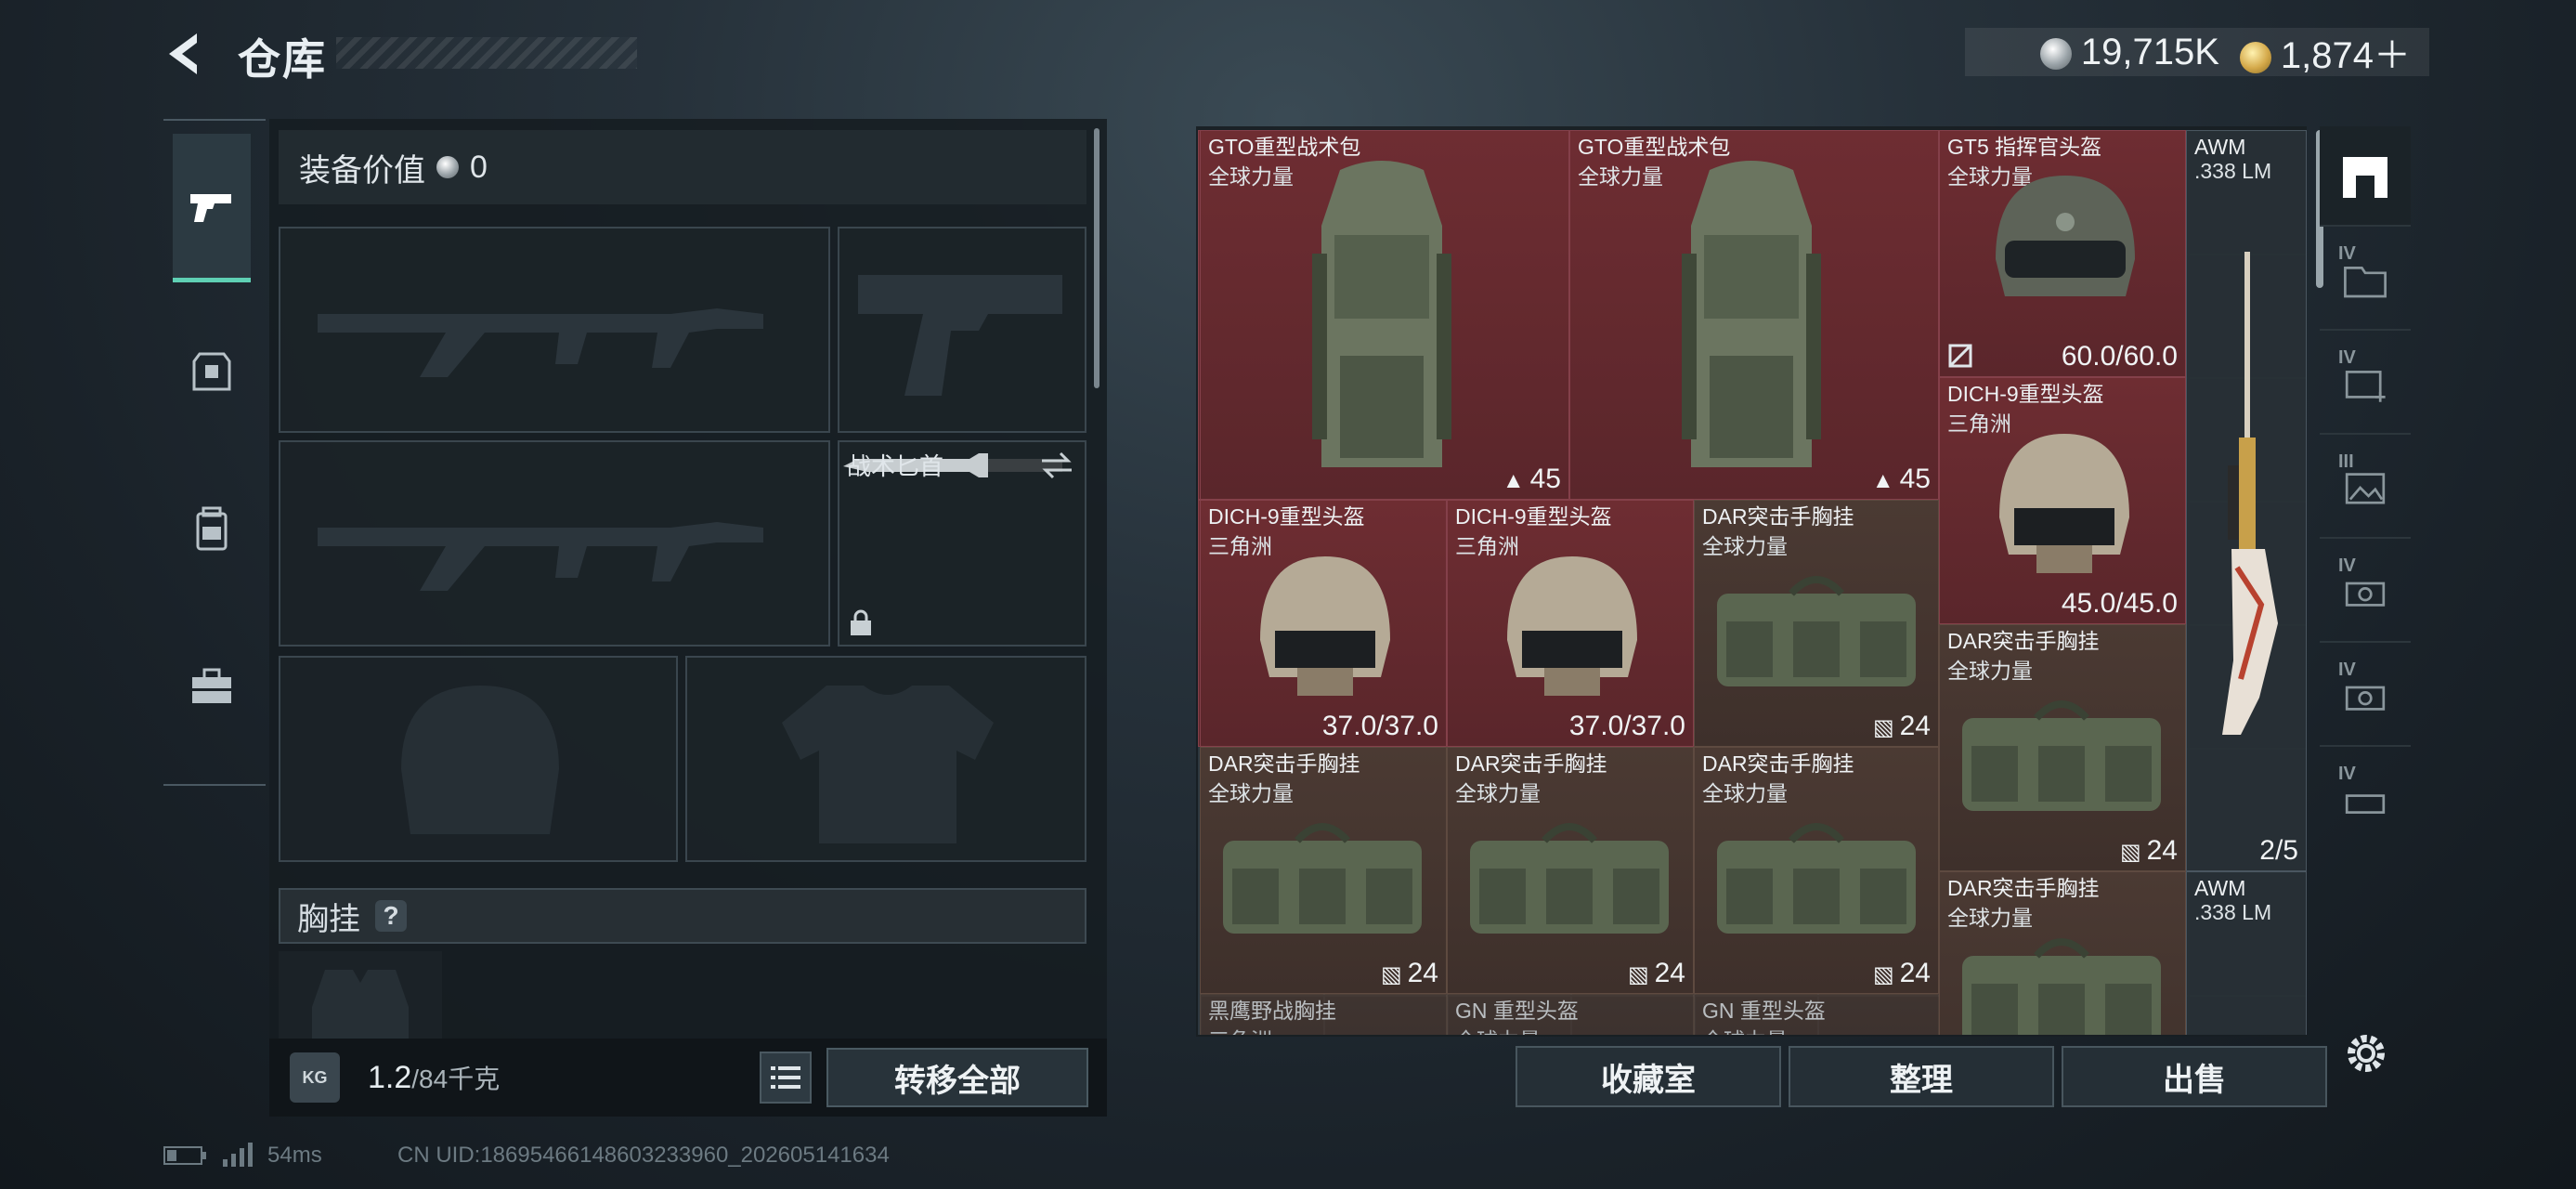 This screenshot has height=1189, width=2576. Describe the element at coordinates (2119, 356) in the screenshot. I see `item-value: 60.0/60.0` at that location.